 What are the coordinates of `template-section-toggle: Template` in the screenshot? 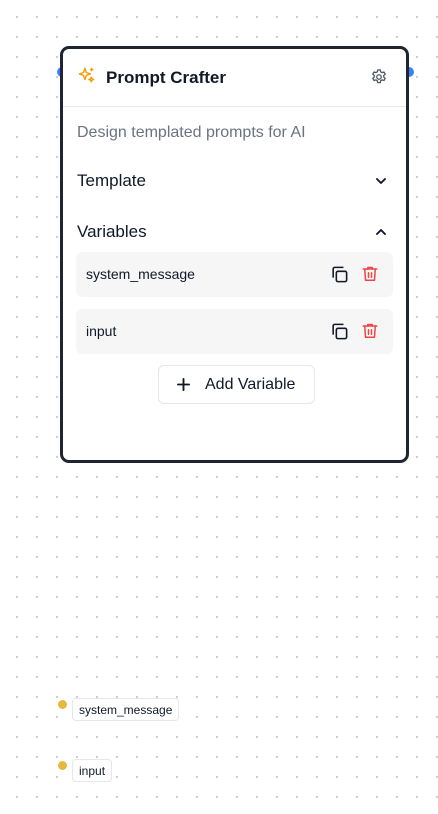 It's located at (234, 181).